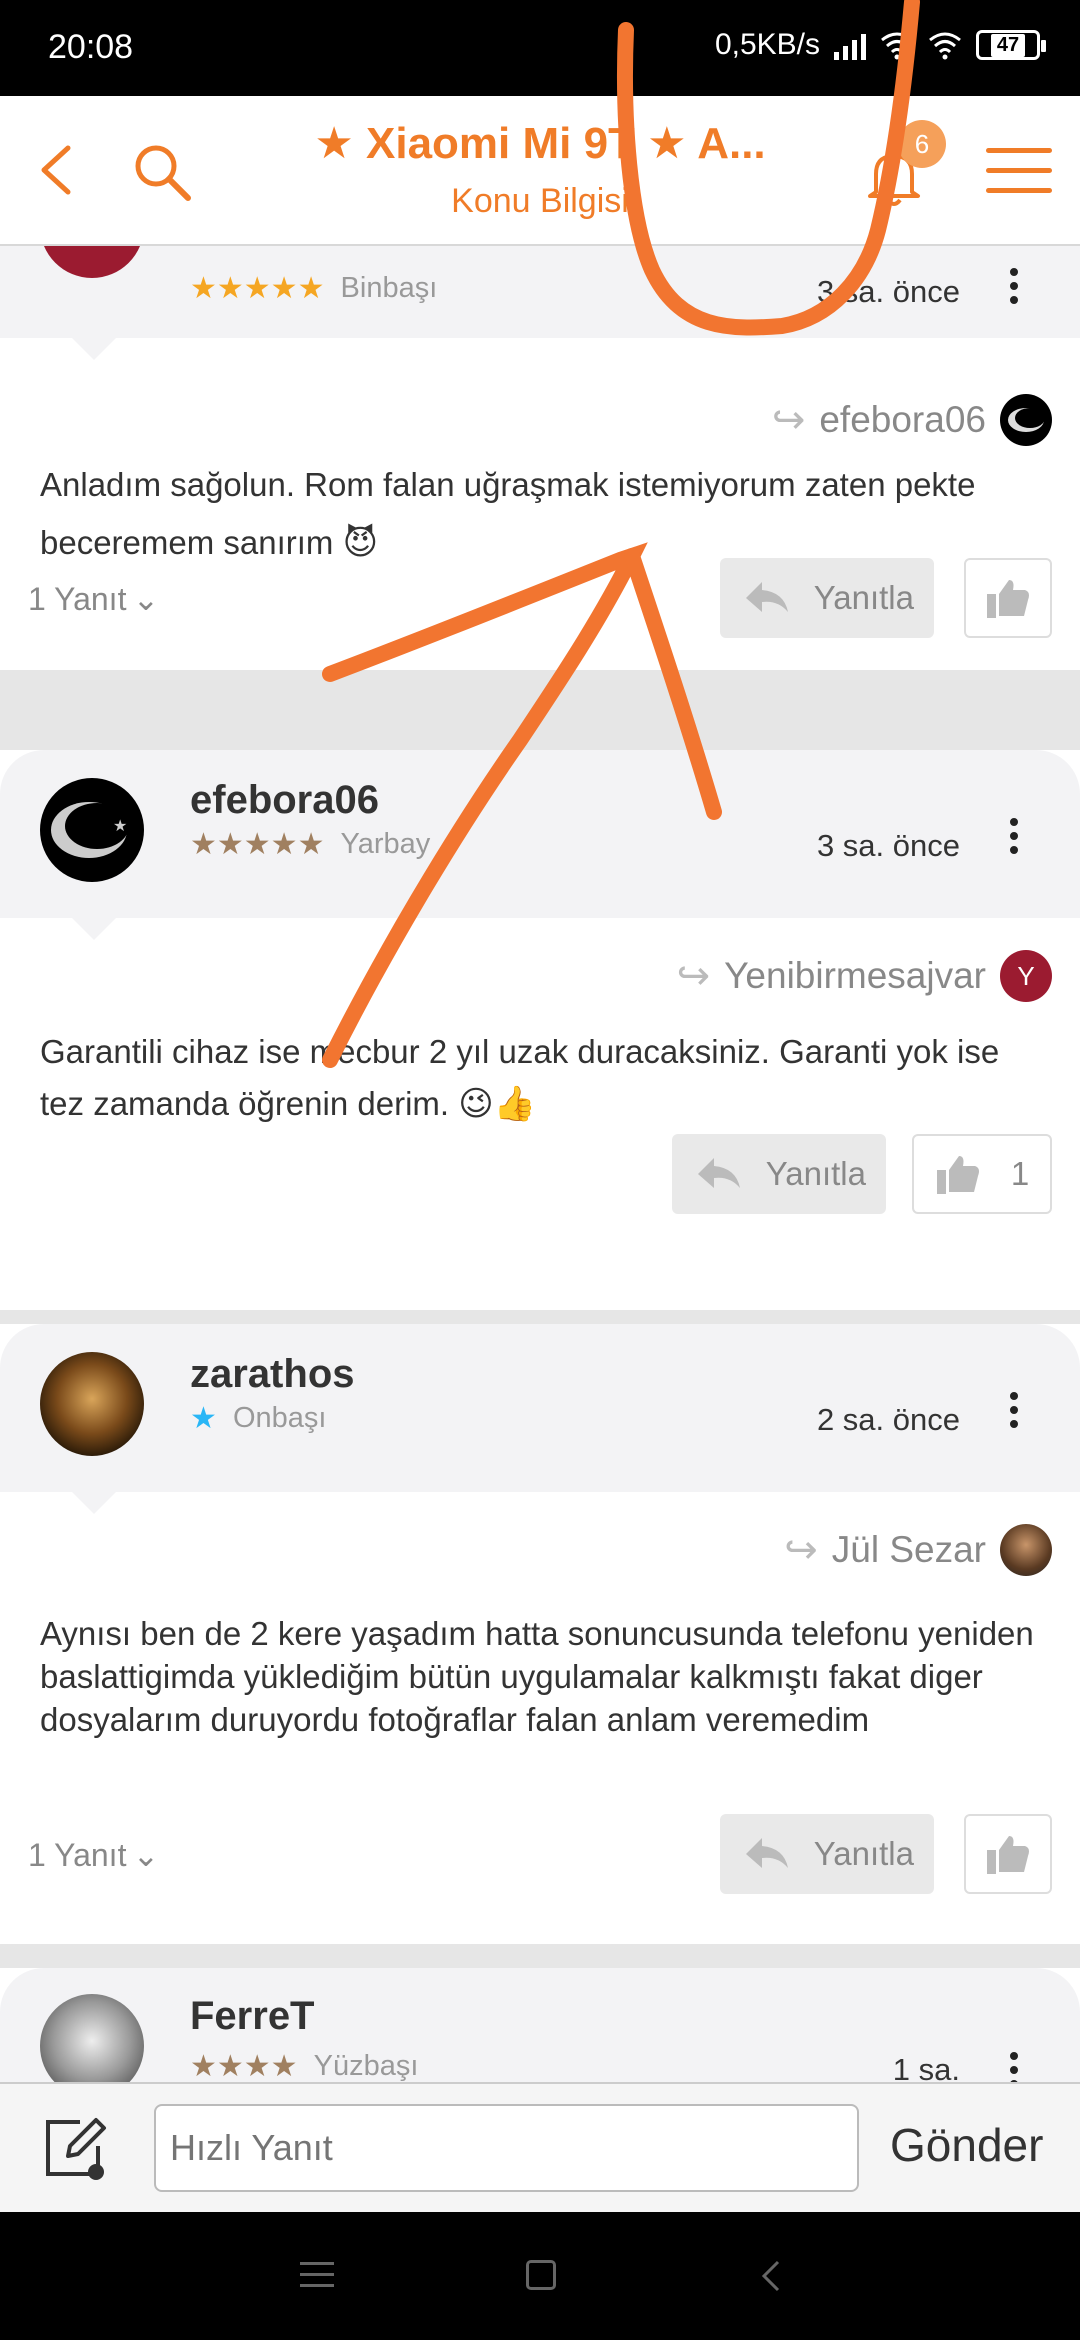 This screenshot has width=1080, height=2340. What do you see at coordinates (540, 1419) in the screenshot?
I see `post-header: zarathos ★ Onbaşı 2 sa. önce` at bounding box center [540, 1419].